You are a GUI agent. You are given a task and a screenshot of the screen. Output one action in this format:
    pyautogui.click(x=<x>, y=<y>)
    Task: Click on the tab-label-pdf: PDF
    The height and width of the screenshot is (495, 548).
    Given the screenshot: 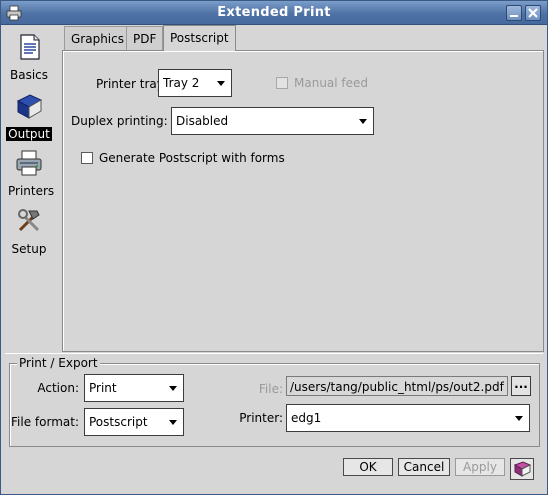 What is the action you would take?
    pyautogui.click(x=145, y=39)
    